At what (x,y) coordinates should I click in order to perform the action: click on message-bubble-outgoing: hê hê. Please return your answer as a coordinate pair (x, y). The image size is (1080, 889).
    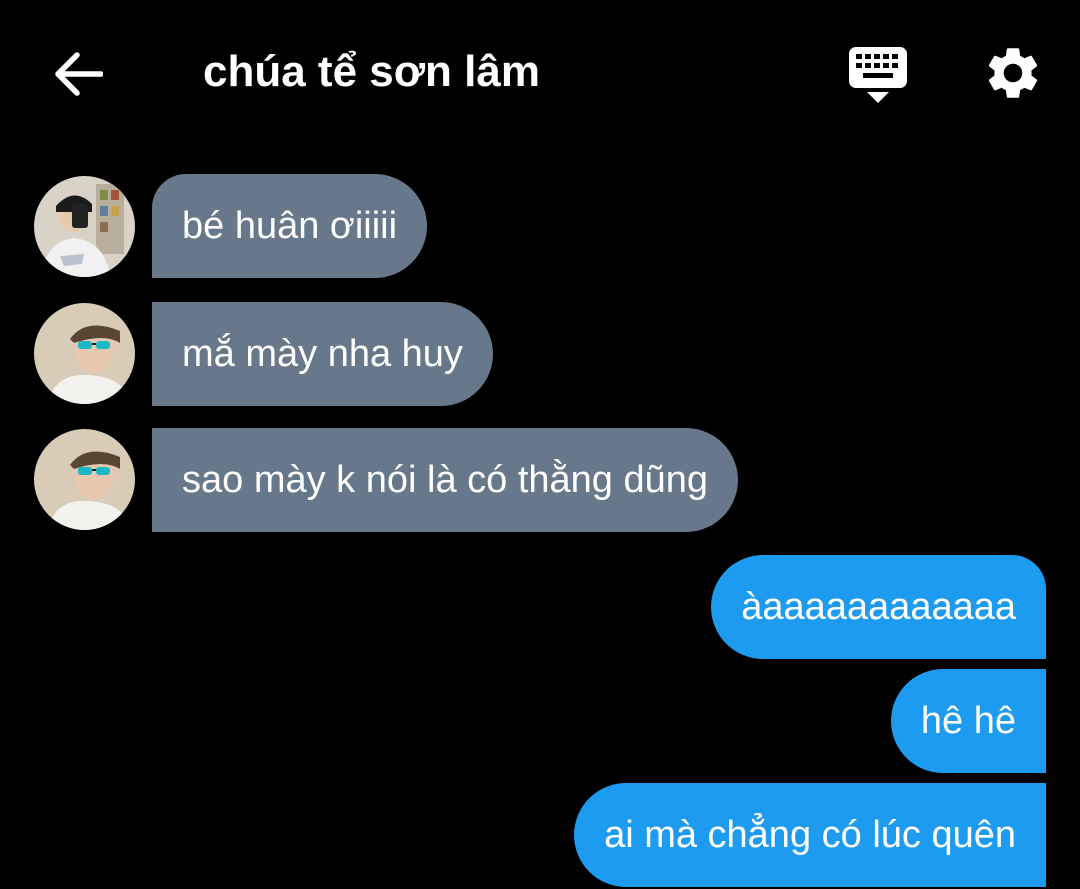
    Looking at the image, I should click on (968, 721).